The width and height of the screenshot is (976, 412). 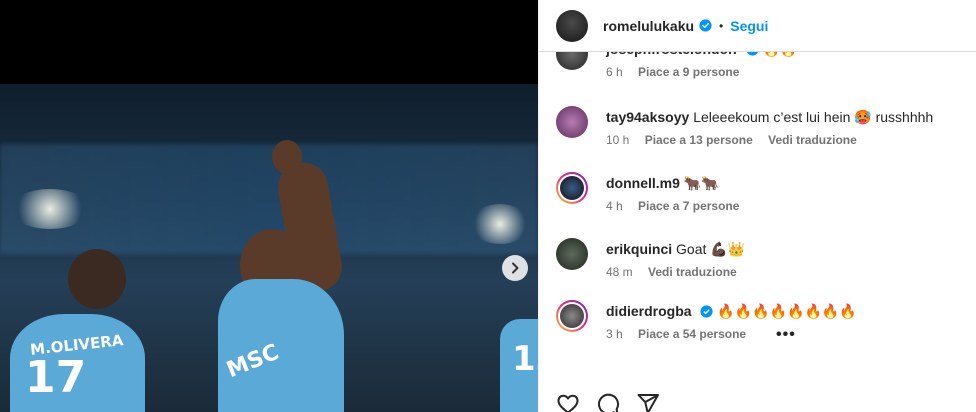 I want to click on comment-text: donnell.m9 🐂🐂, so click(x=662, y=183).